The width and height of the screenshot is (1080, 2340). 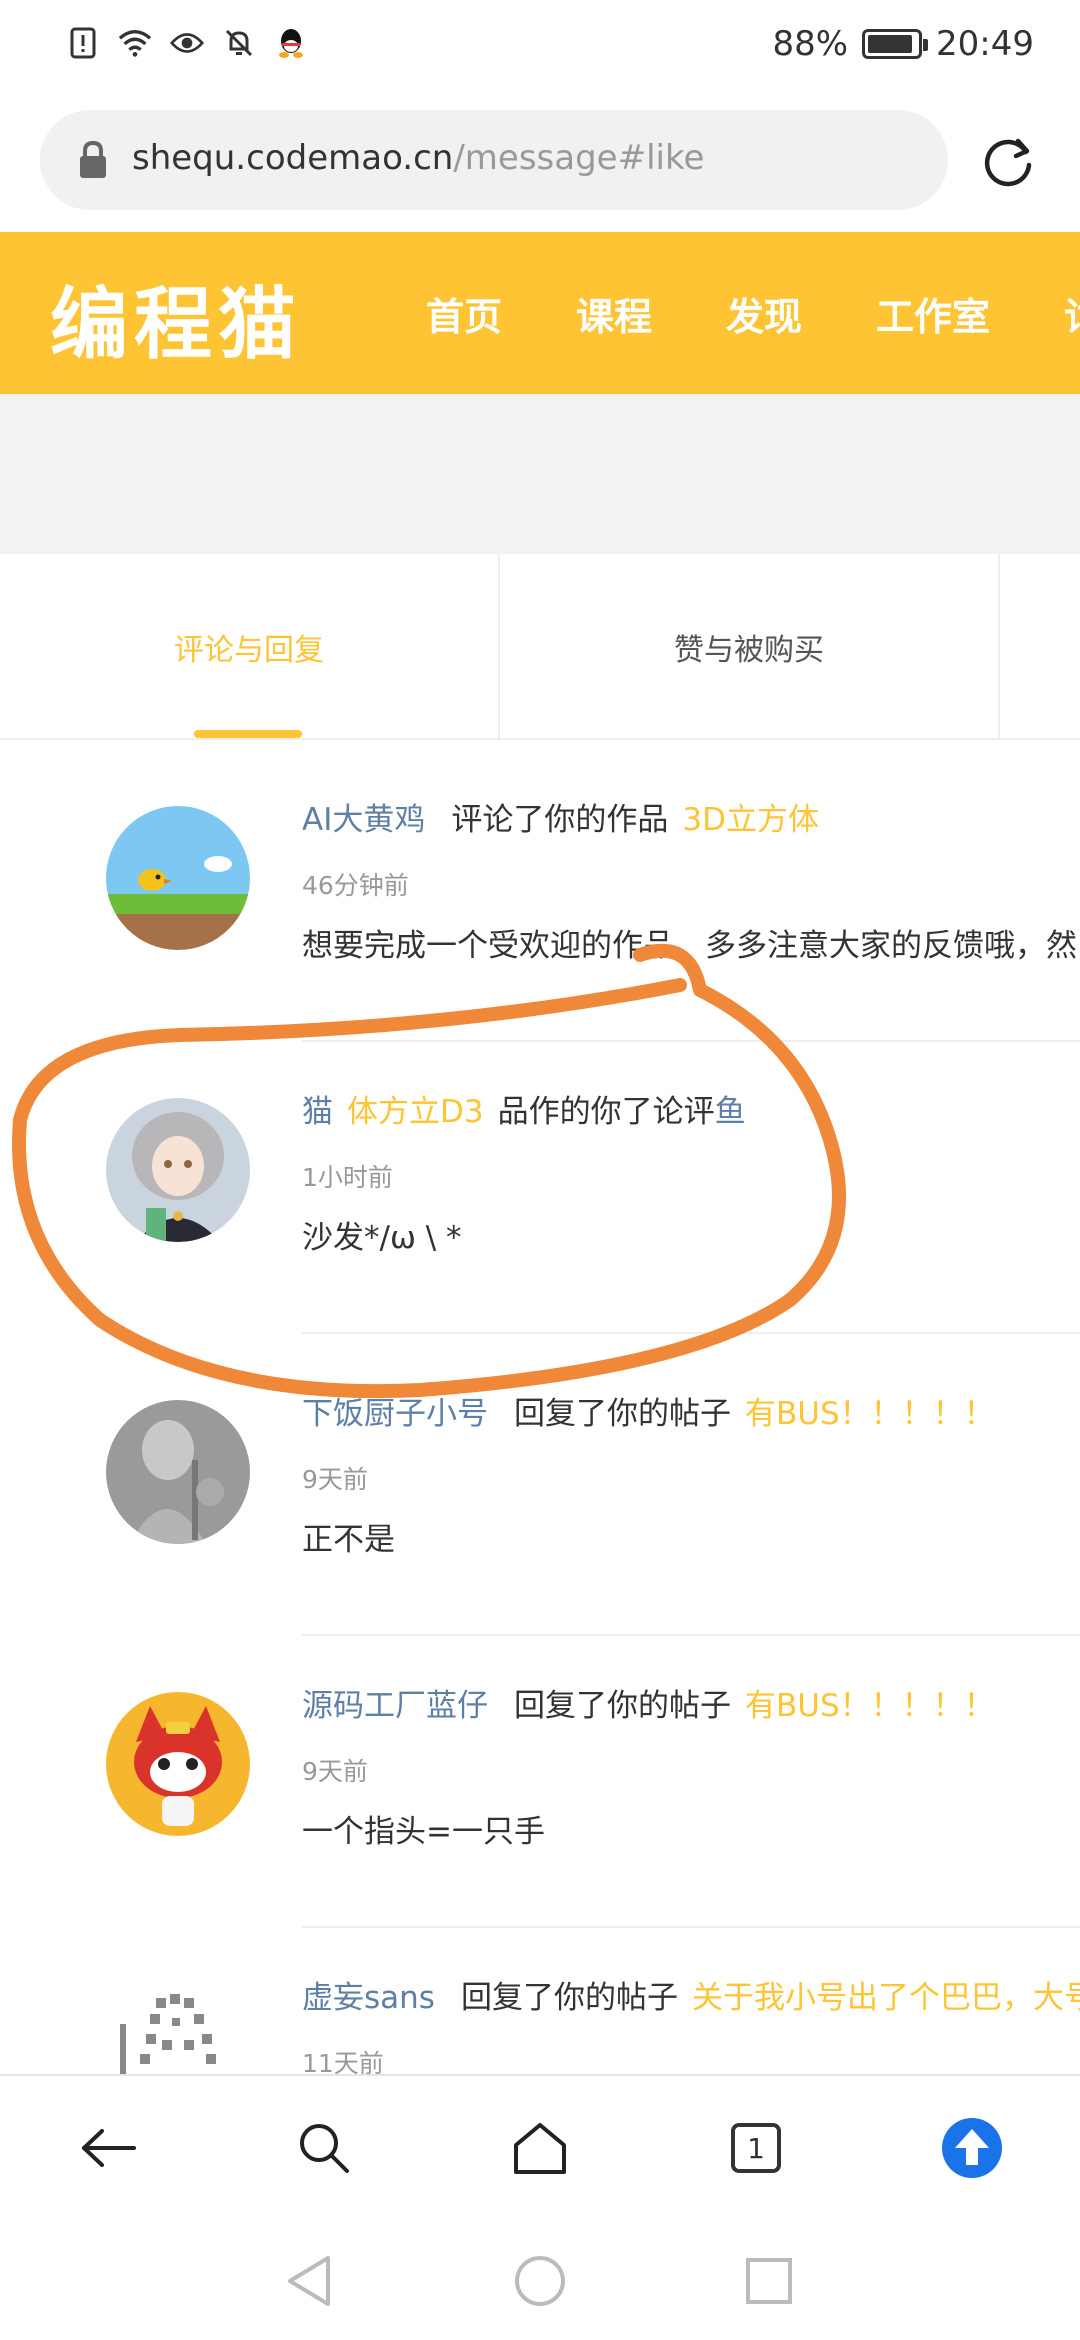 I want to click on message-header: 源码工厂蓝仔 回复了你的帖子 有BUS！！！！！, so click(x=648, y=1702).